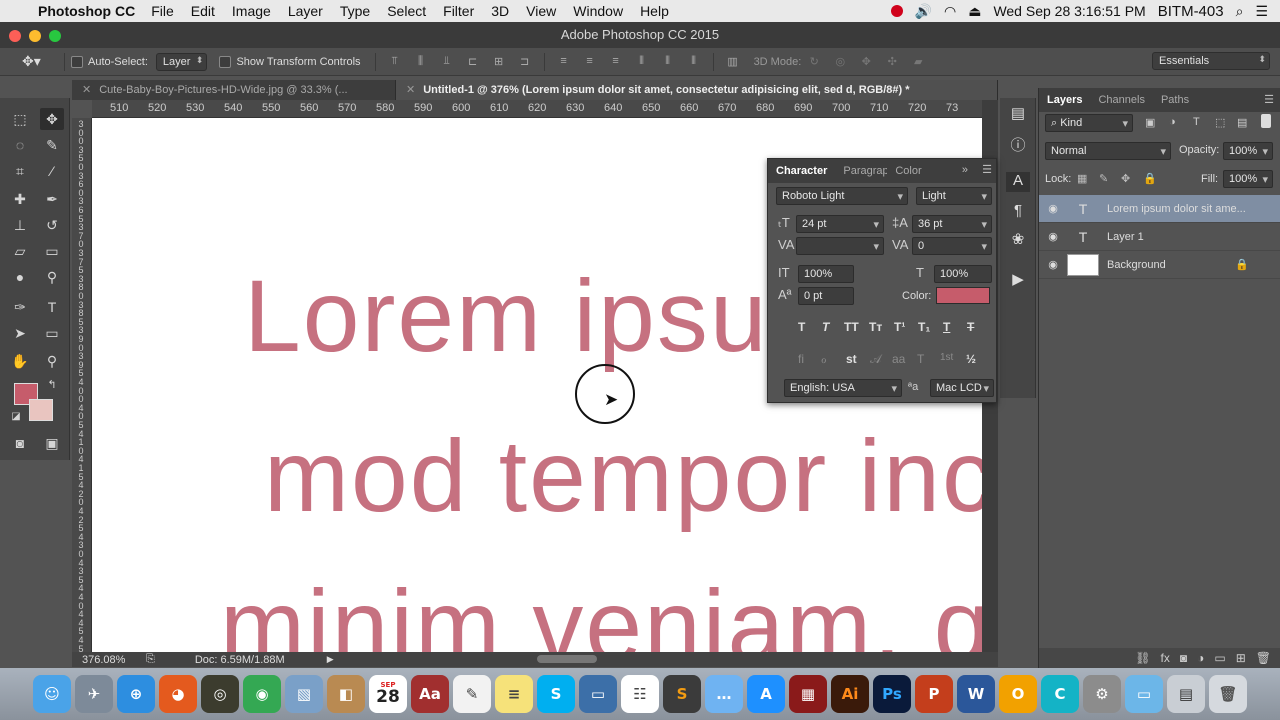  Describe the element at coordinates (875, 359) in the screenshot. I see `swash-button: 𝒜` at that location.